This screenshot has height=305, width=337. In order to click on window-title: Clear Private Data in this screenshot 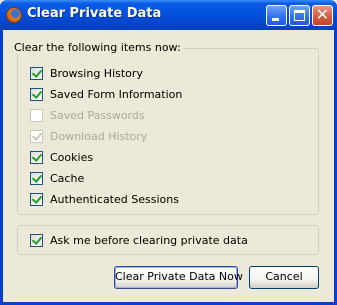, I will do `click(94, 13)`.